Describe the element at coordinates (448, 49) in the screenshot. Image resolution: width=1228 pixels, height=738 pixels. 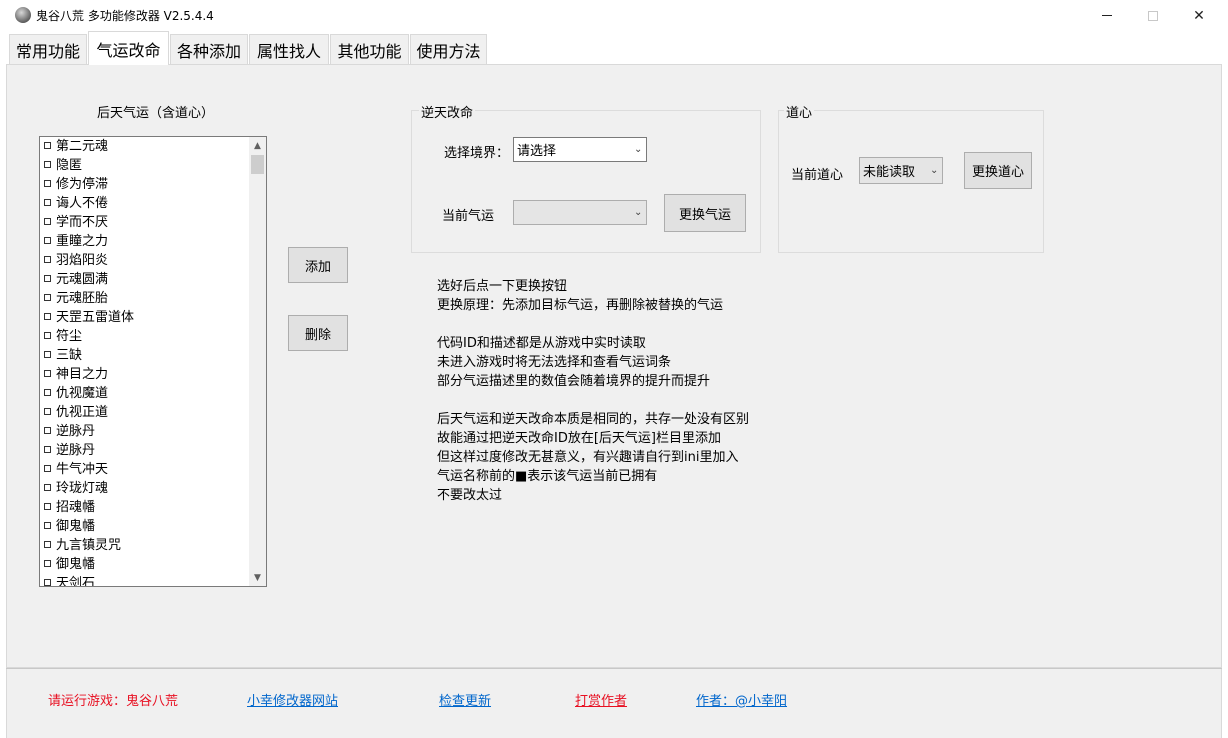
I see `tab-usage: 使用方法` at that location.